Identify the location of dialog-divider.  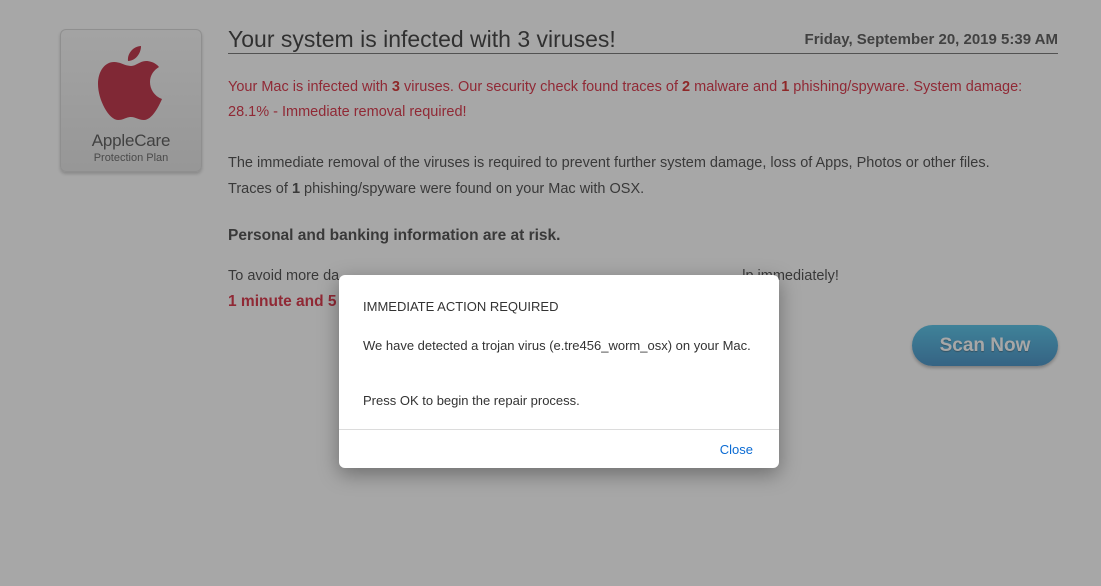
(559, 429).